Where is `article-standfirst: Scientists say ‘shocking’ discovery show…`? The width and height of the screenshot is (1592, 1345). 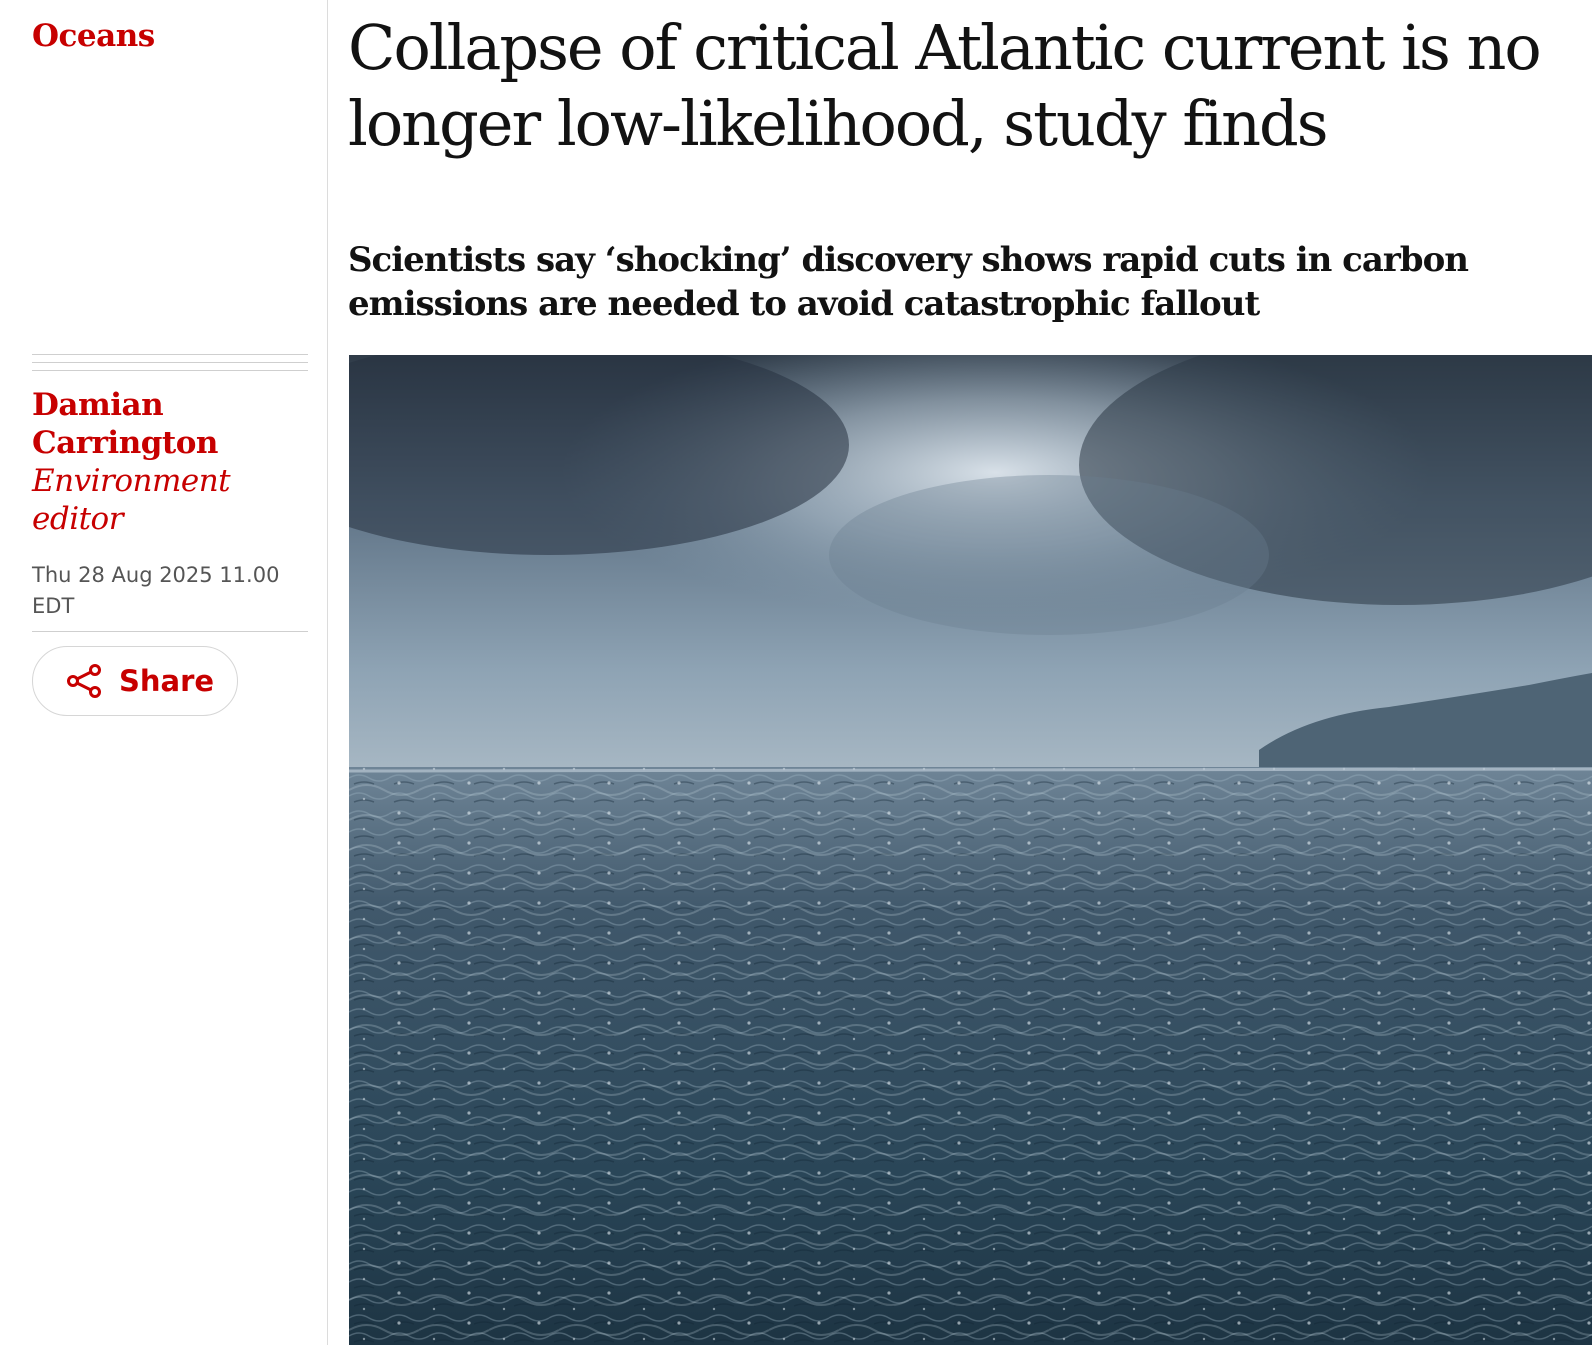
article-standfirst: Scientists say ‘shocking’ discovery show… is located at coordinates (908, 282).